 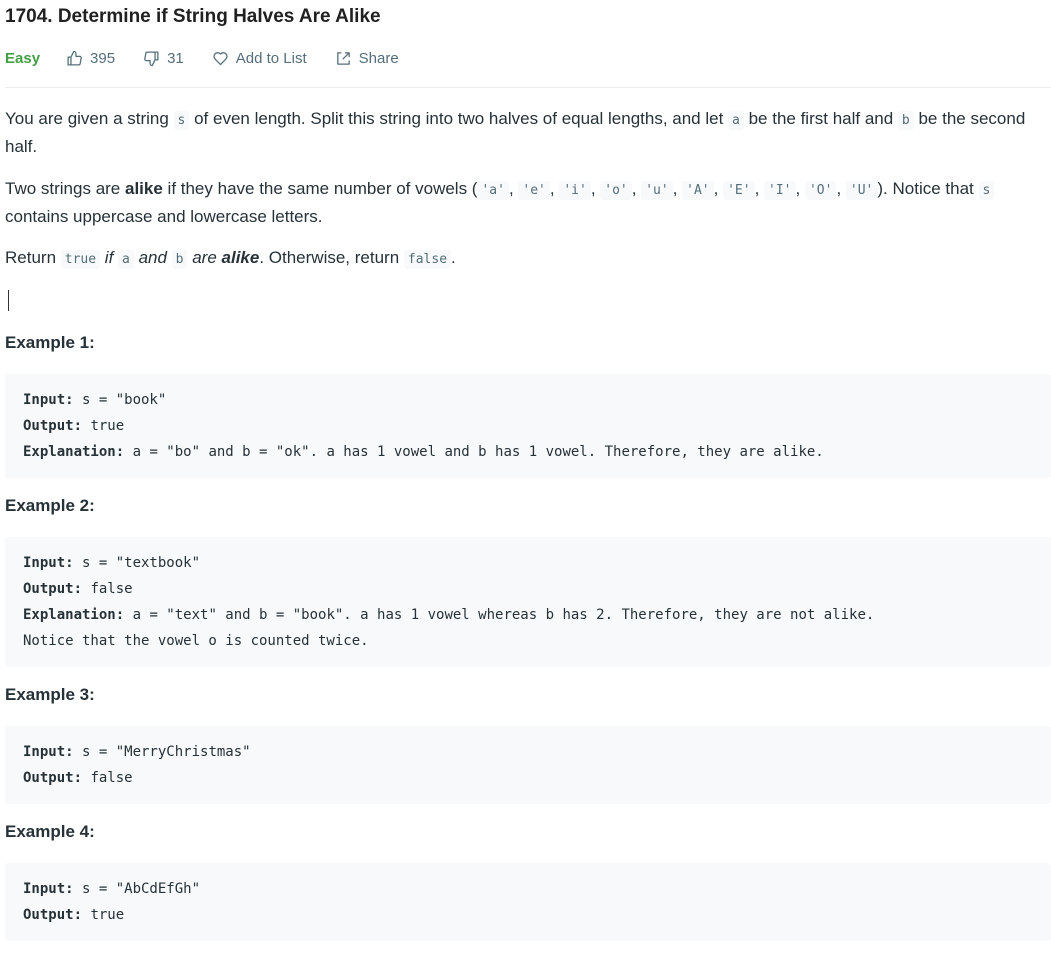 I want to click on input-value: s = "AbCdEfGh", so click(x=137, y=889).